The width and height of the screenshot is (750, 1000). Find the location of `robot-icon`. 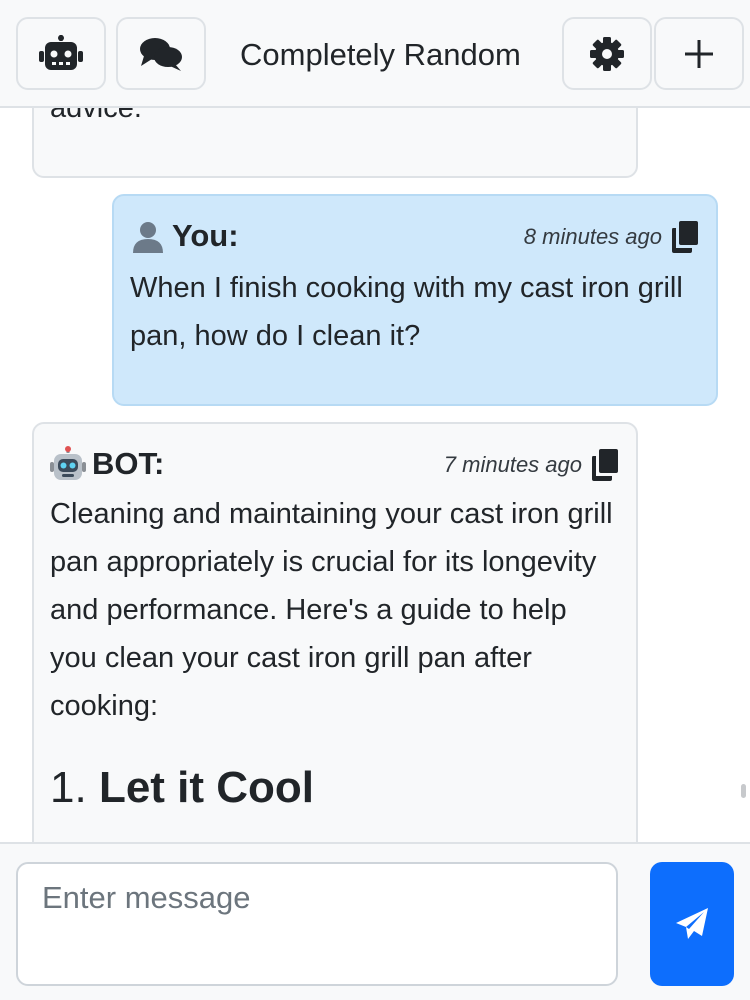

robot-icon is located at coordinates (61, 52).